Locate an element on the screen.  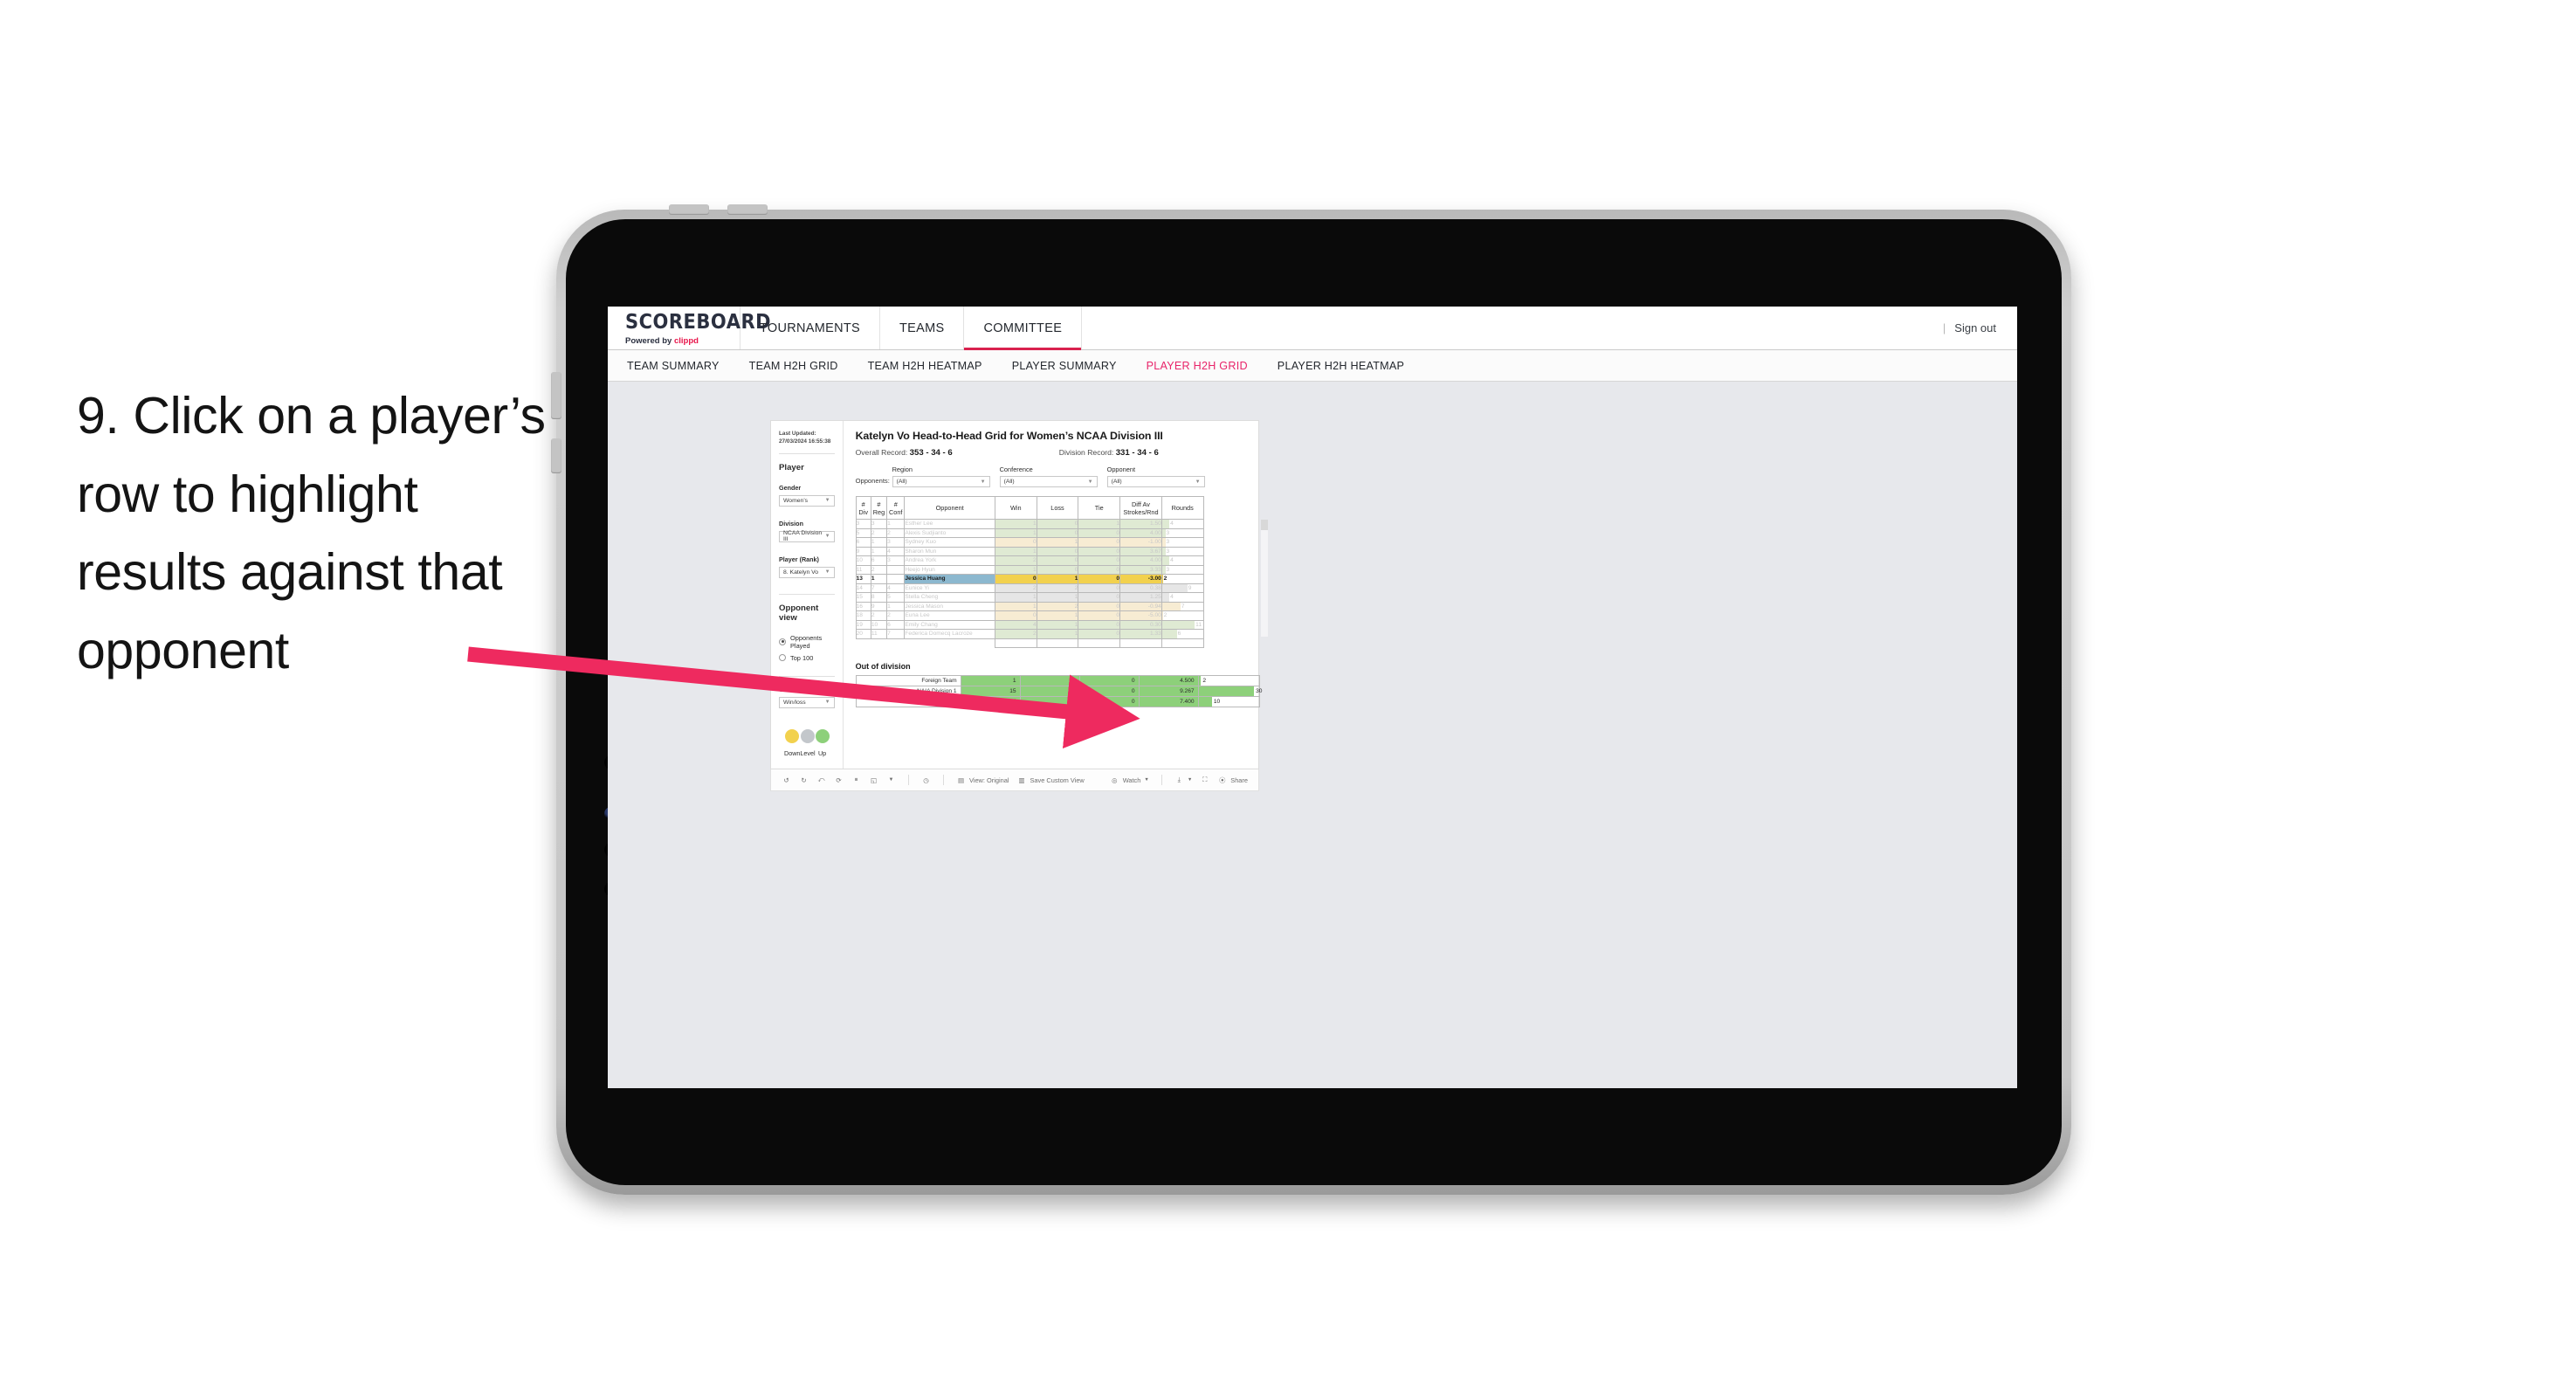
subnav-player-summary: PLAYER SUMMARY is located at coordinates (1064, 366).